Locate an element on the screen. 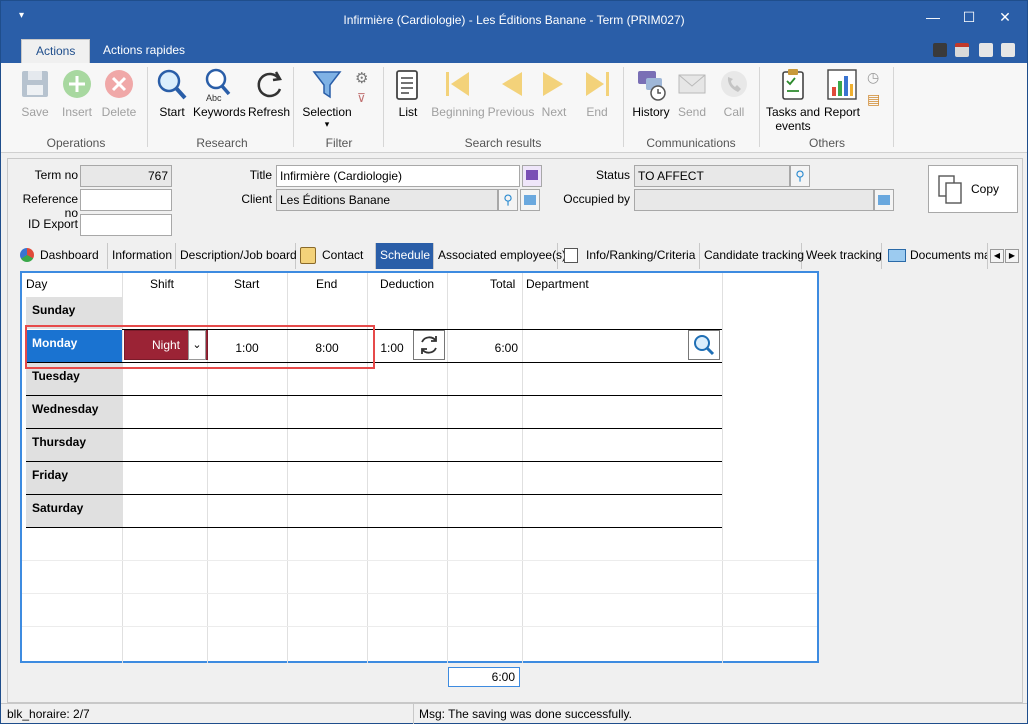  note-icon is located at coordinates (532, 175).